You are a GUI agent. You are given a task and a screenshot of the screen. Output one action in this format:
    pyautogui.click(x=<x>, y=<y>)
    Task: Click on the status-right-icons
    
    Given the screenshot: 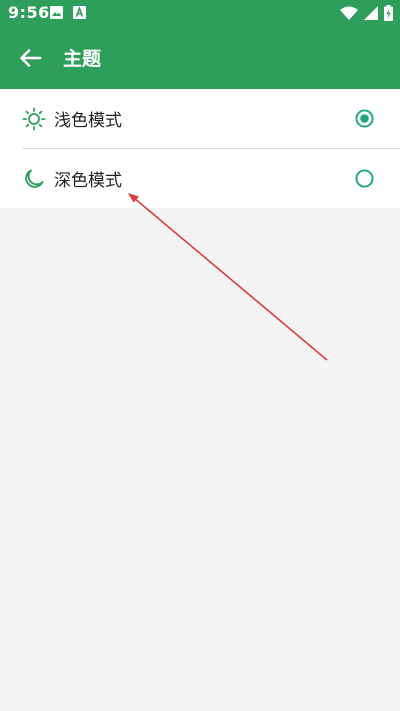 What is the action you would take?
    pyautogui.click(x=366, y=13)
    